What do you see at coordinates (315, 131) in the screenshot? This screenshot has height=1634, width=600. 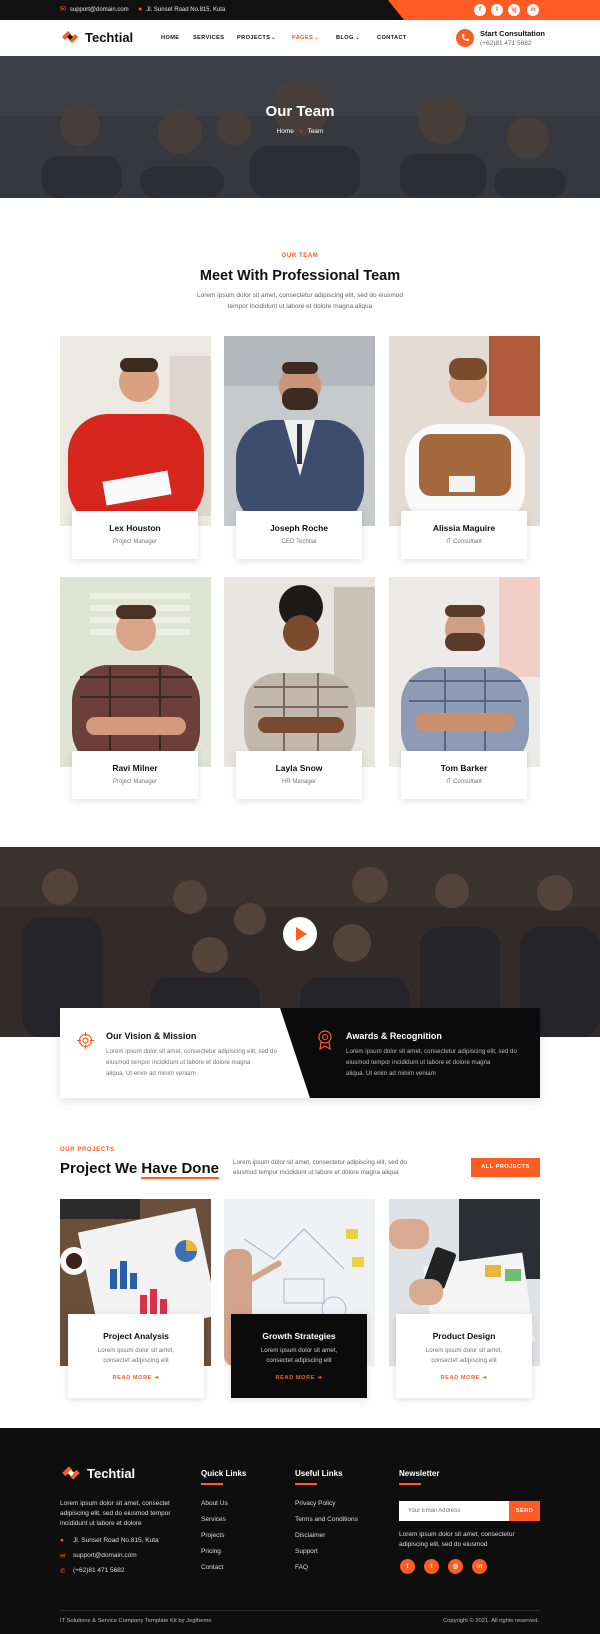 I see `breadcrumb-current: Team` at bounding box center [315, 131].